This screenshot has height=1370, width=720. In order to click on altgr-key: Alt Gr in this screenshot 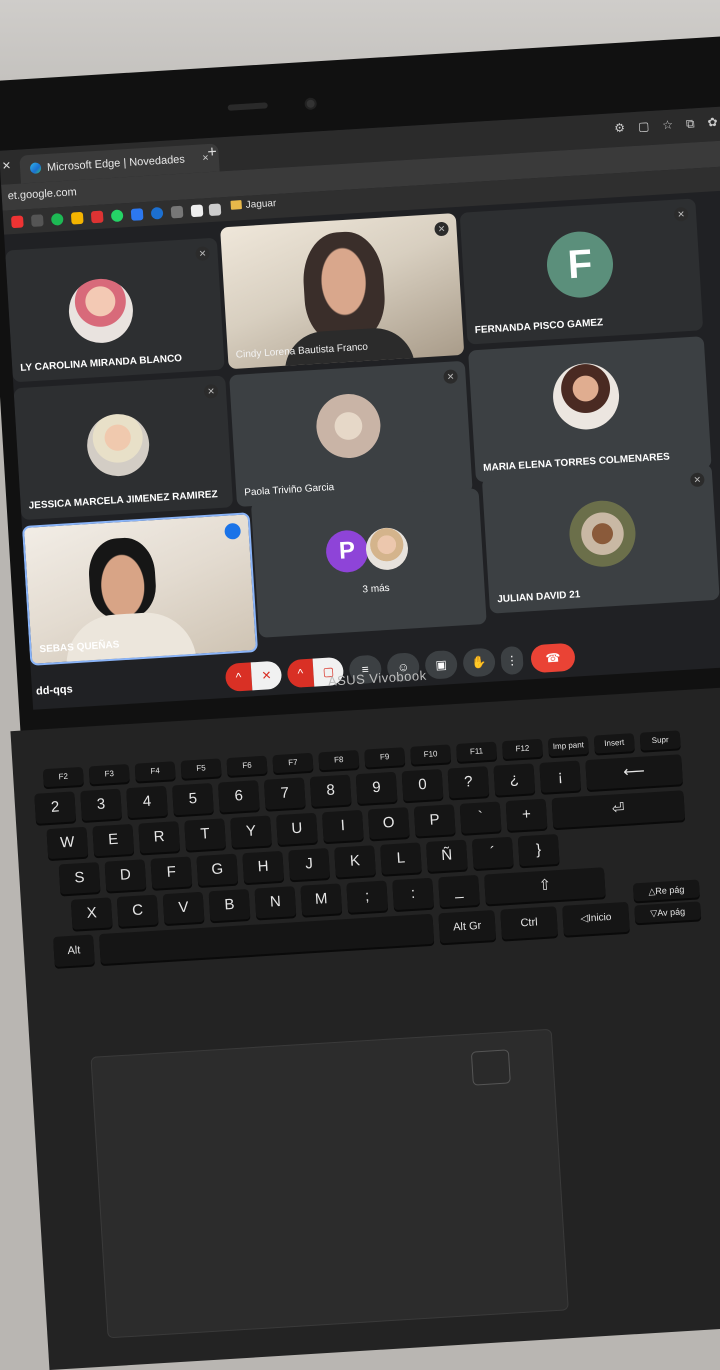, I will do `click(467, 927)`.